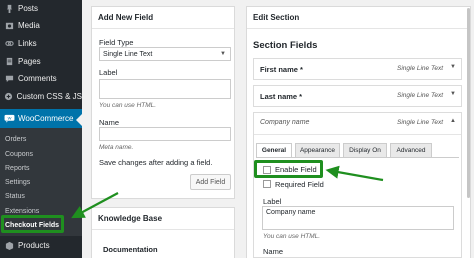 This screenshot has height=258, width=474. Describe the element at coordinates (95, 205) in the screenshot. I see `arrow-to-checkout-fields` at that location.